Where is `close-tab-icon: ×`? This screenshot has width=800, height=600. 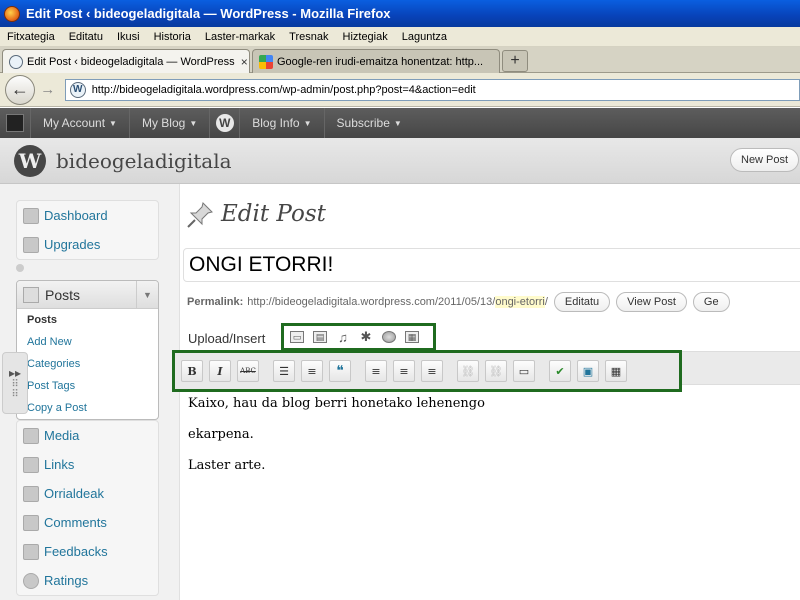
close-tab-icon: × is located at coordinates (241, 62).